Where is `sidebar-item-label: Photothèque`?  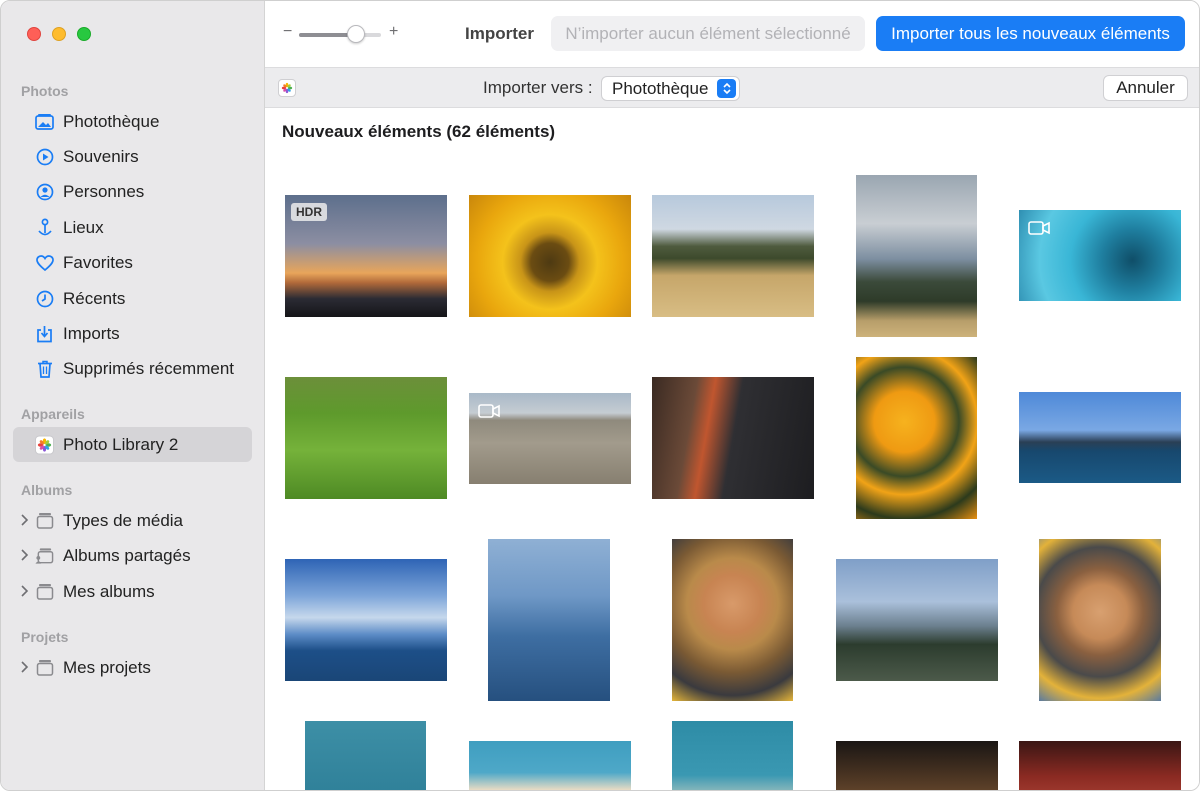
sidebar-item-label: Photothèque is located at coordinates (111, 121).